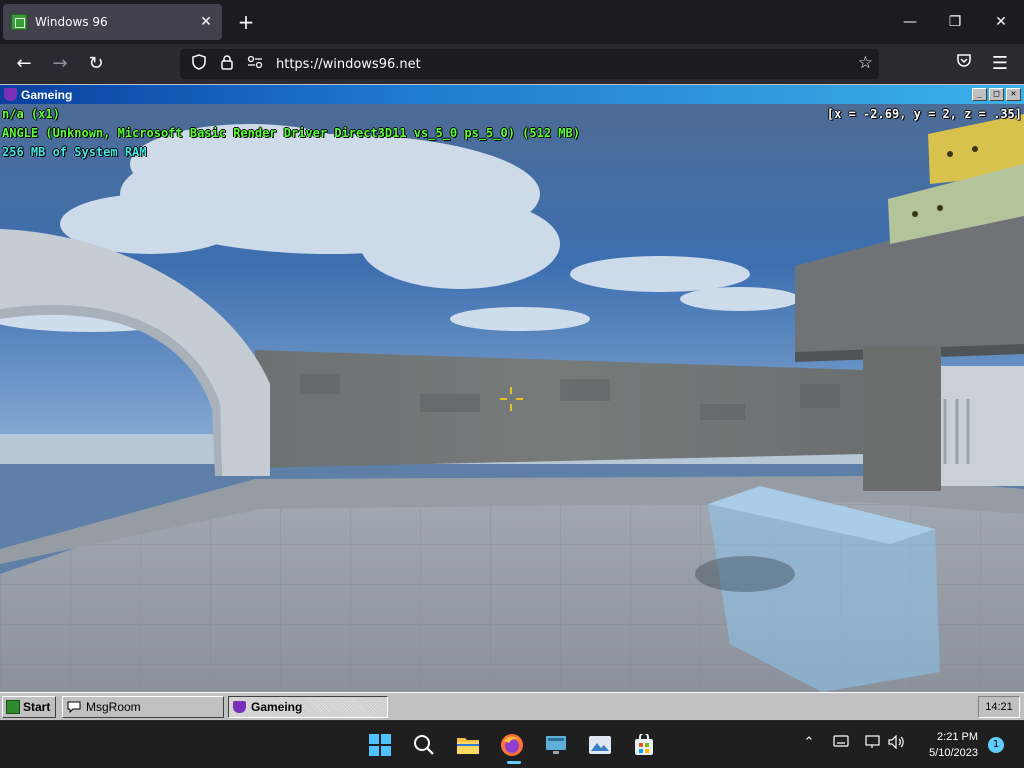 The width and height of the screenshot is (1024, 768). What do you see at coordinates (206, 22) in the screenshot?
I see `tab-close-icon: ✕` at bounding box center [206, 22].